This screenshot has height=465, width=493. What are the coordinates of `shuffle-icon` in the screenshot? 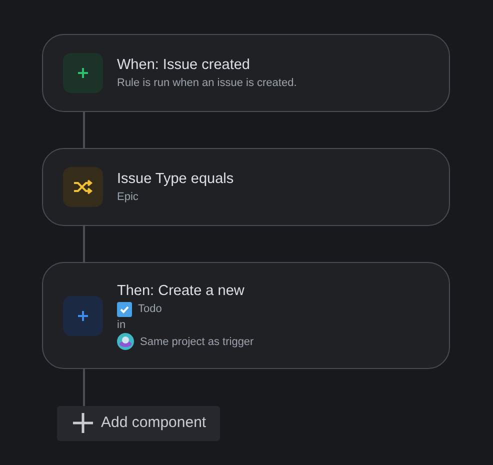 It's located at (83, 187).